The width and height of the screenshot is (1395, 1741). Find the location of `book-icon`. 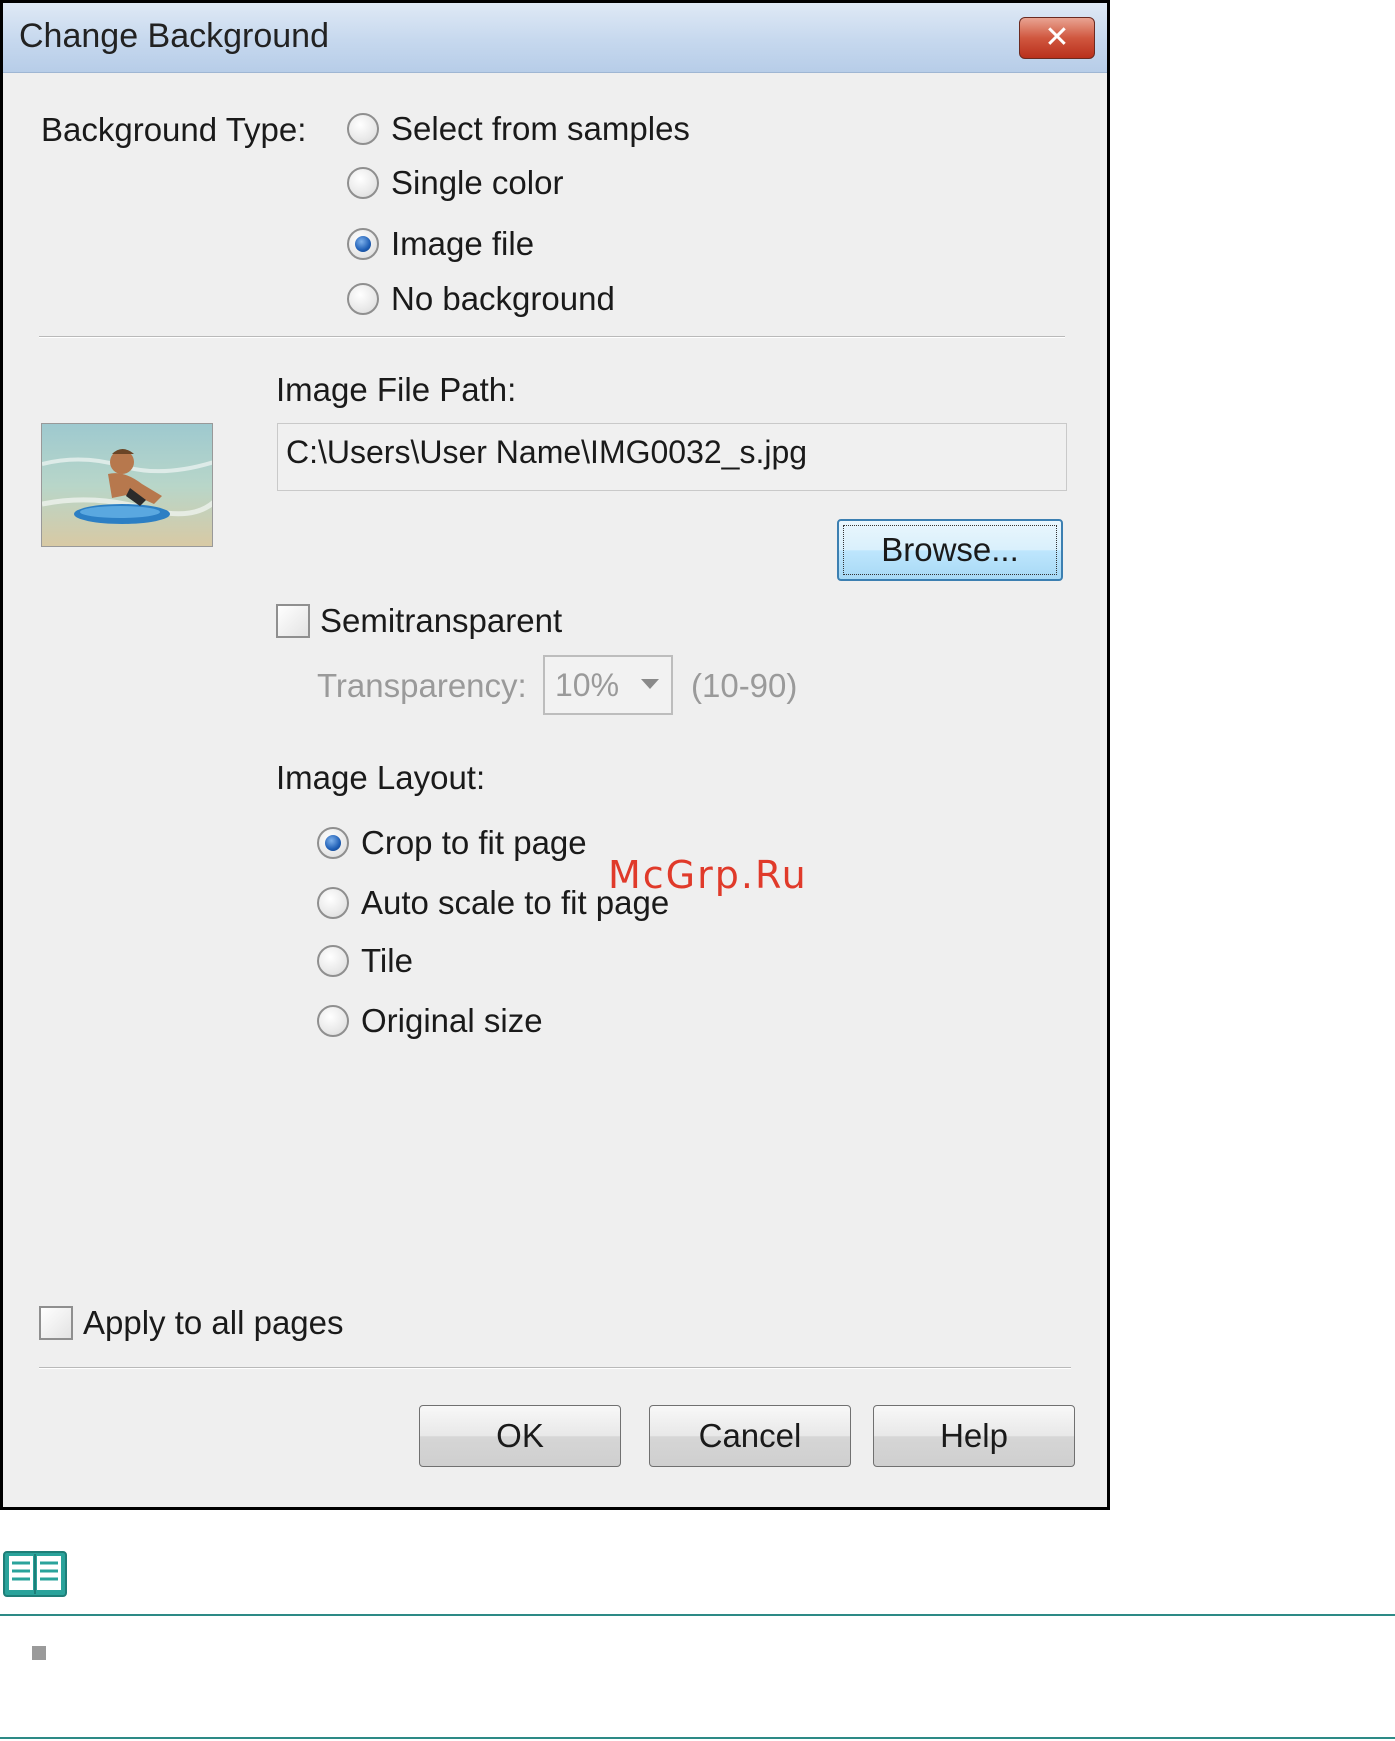

book-icon is located at coordinates (35, 1576).